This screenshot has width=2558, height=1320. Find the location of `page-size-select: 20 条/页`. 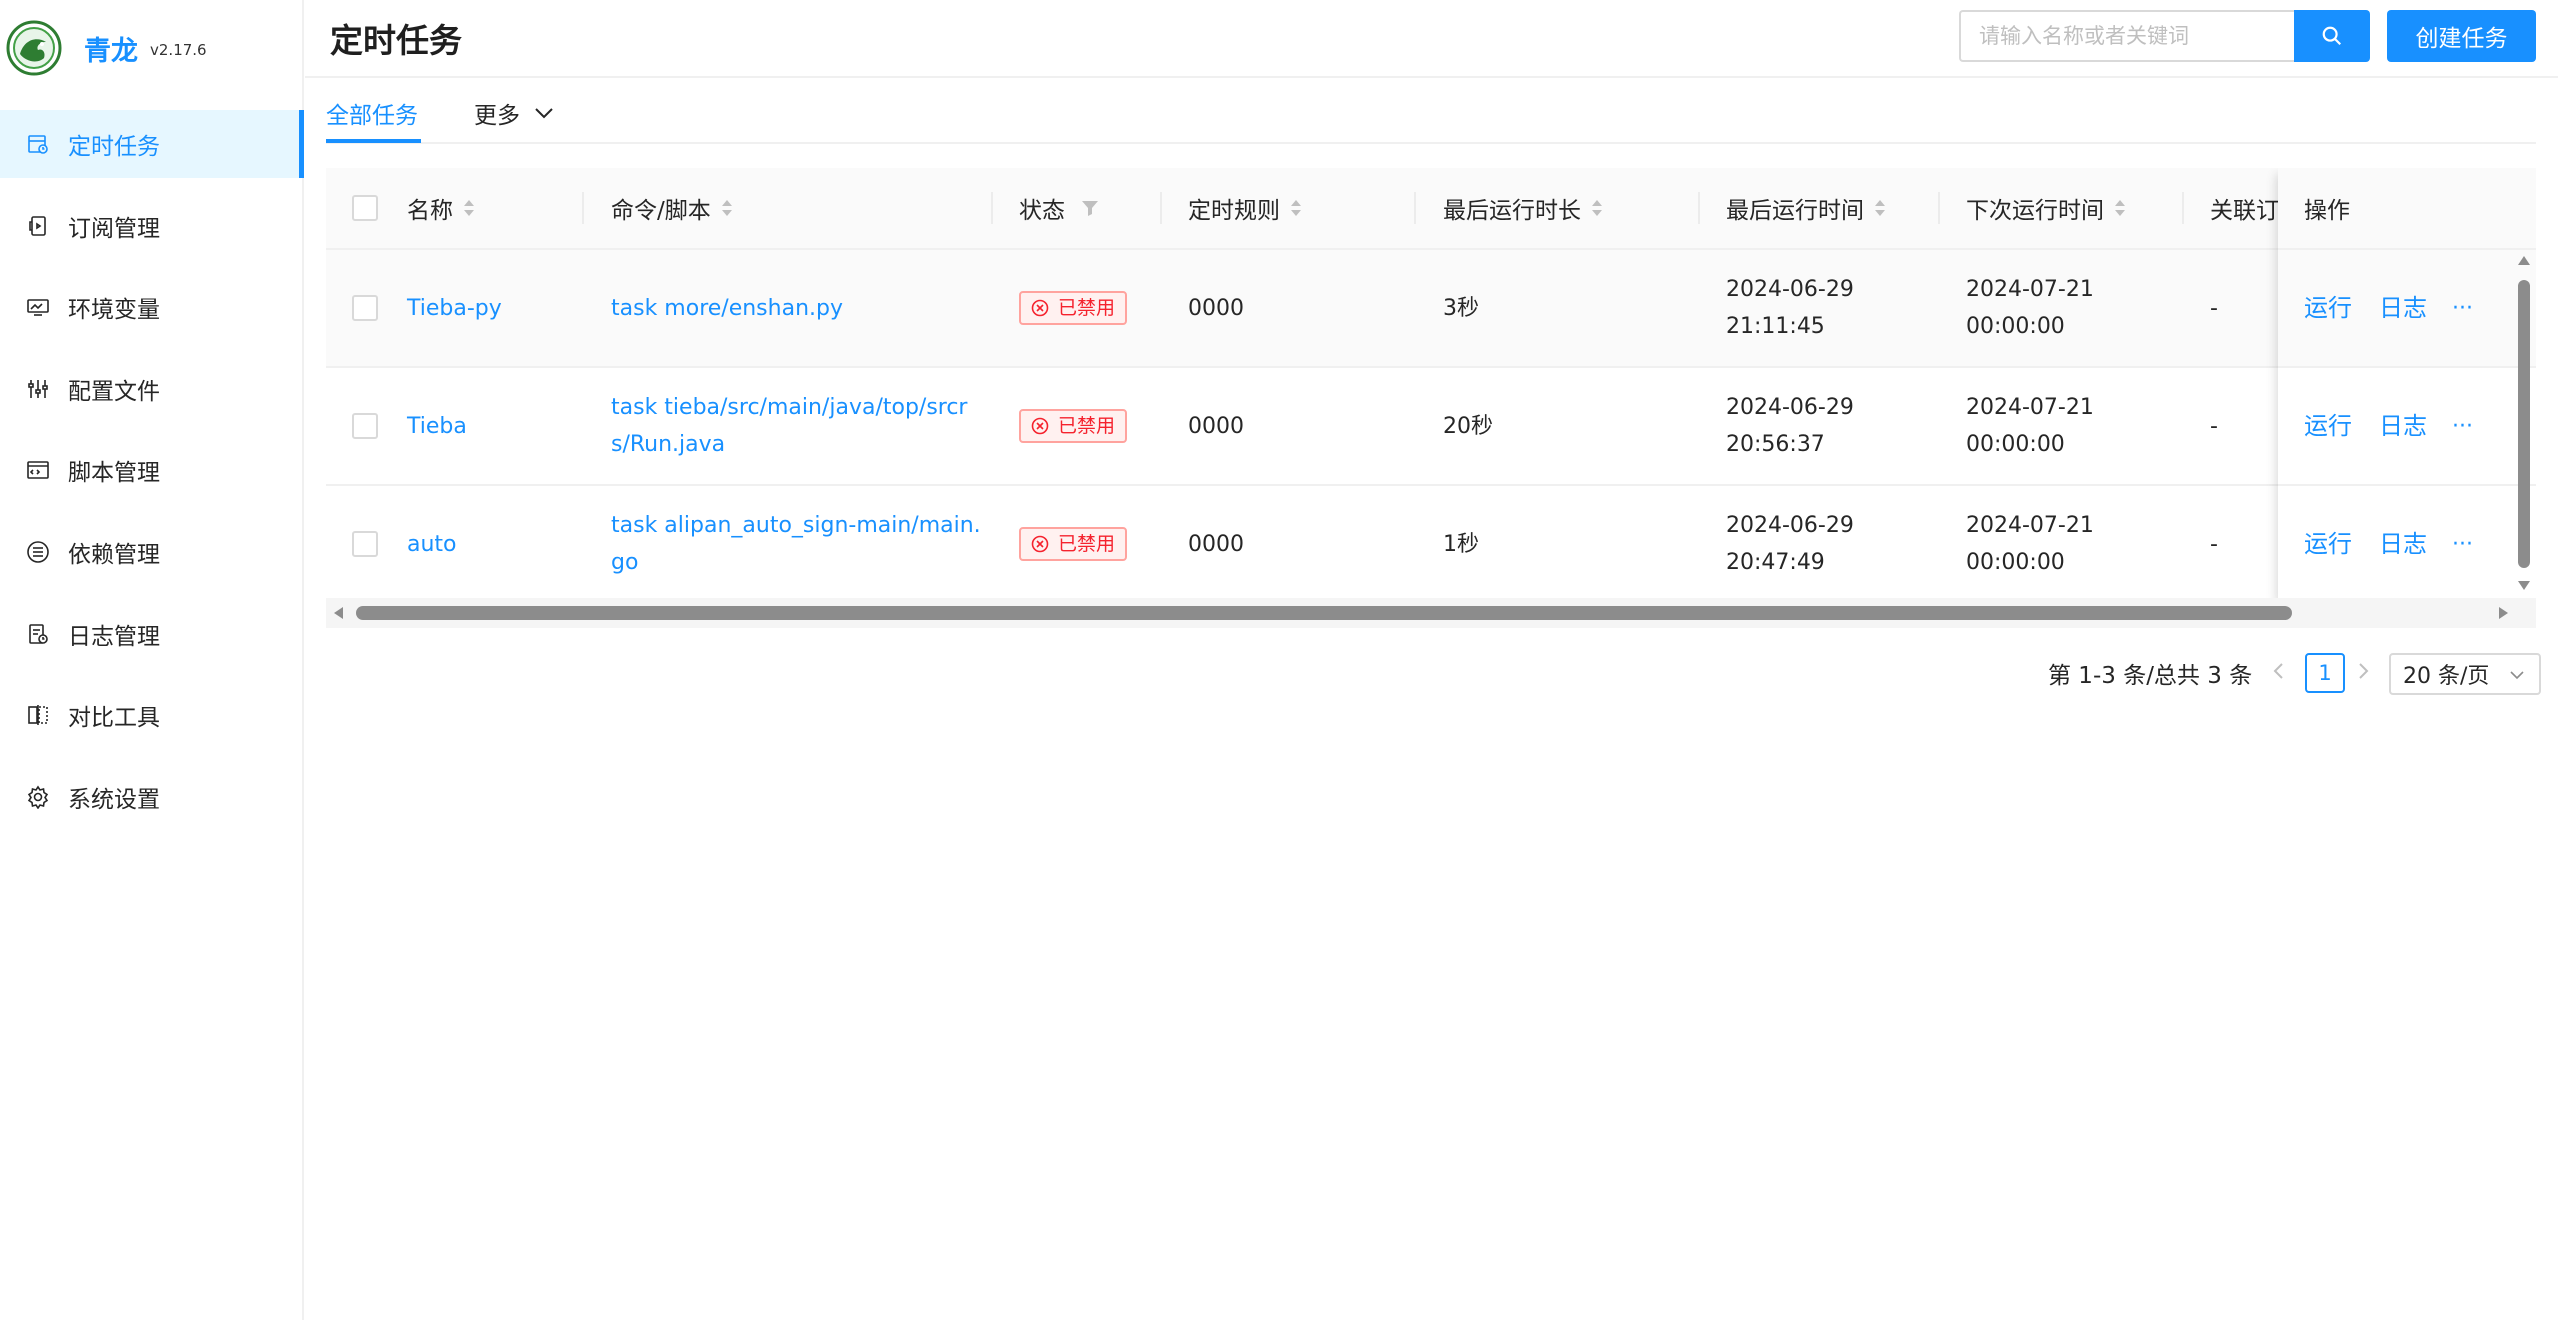

page-size-select: 20 条/页 is located at coordinates (2465, 674).